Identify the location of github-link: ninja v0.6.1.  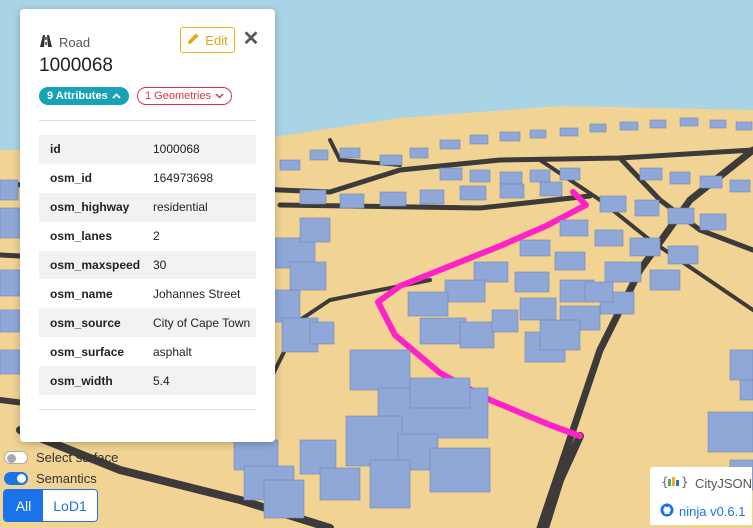
(703, 511).